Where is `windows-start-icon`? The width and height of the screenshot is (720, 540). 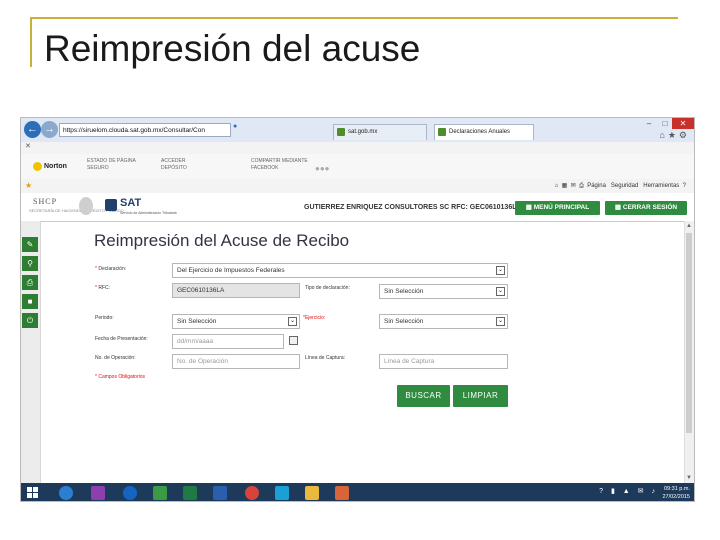 windows-start-icon is located at coordinates (33, 493).